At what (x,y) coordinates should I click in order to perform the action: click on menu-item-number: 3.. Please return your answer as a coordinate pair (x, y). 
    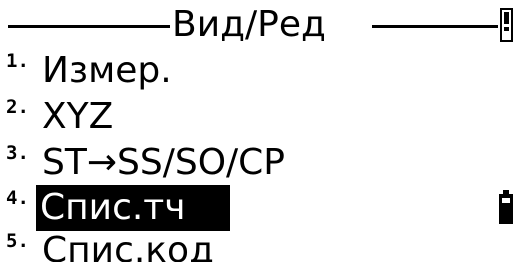
    Looking at the image, I should click on (17, 153).